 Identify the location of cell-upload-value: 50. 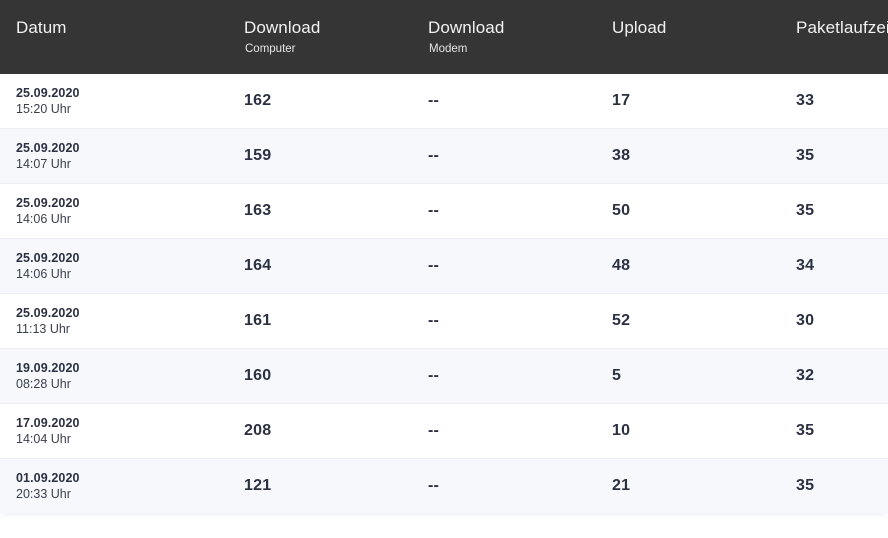
(621, 210).